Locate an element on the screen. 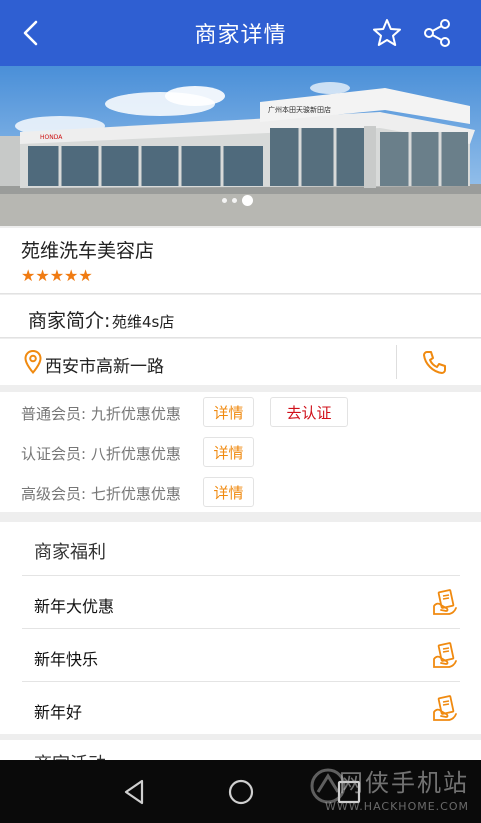 This screenshot has height=823, width=481. app-header: 商家详情 is located at coordinates (240, 33).